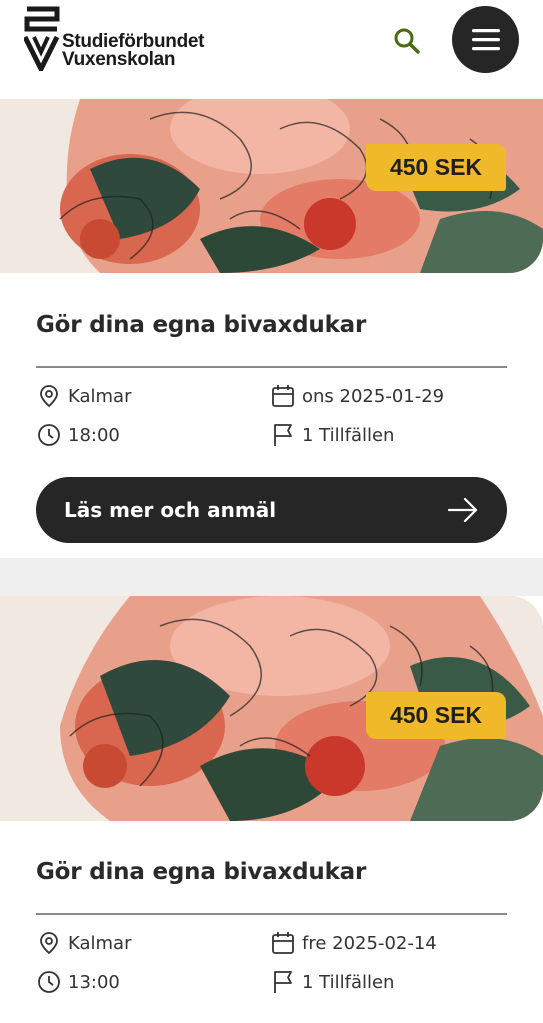  I want to click on read-more-register-button: Läs mer och anmäl, so click(271, 510).